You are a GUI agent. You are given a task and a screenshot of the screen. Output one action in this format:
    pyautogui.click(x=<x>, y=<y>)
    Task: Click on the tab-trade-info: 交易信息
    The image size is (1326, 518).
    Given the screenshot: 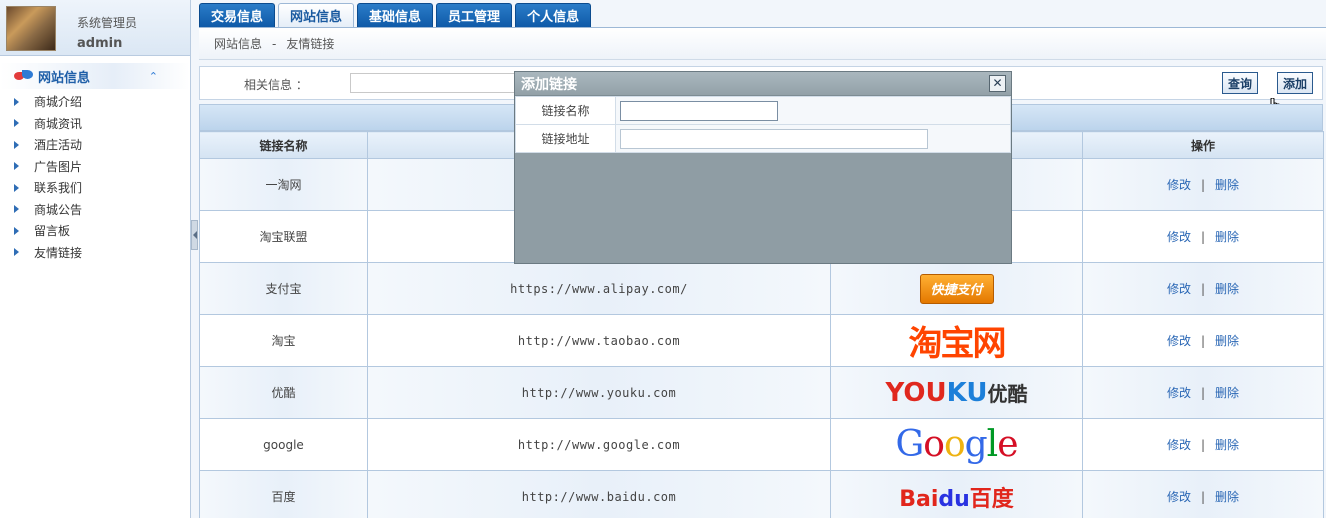 What is the action you would take?
    pyautogui.click(x=237, y=15)
    